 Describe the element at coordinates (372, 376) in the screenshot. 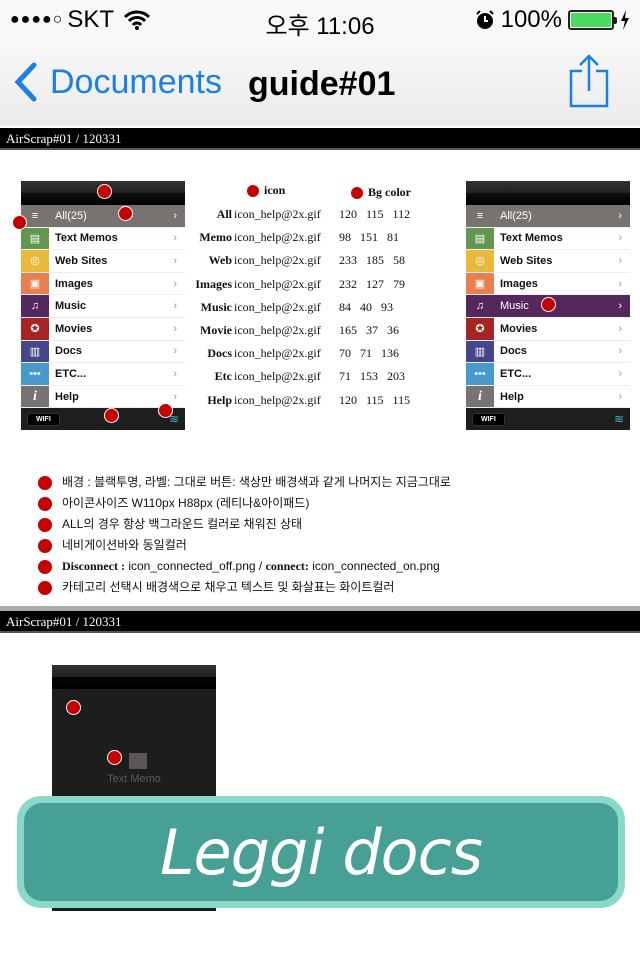

I see `rgb-cell: 71 153 203` at that location.